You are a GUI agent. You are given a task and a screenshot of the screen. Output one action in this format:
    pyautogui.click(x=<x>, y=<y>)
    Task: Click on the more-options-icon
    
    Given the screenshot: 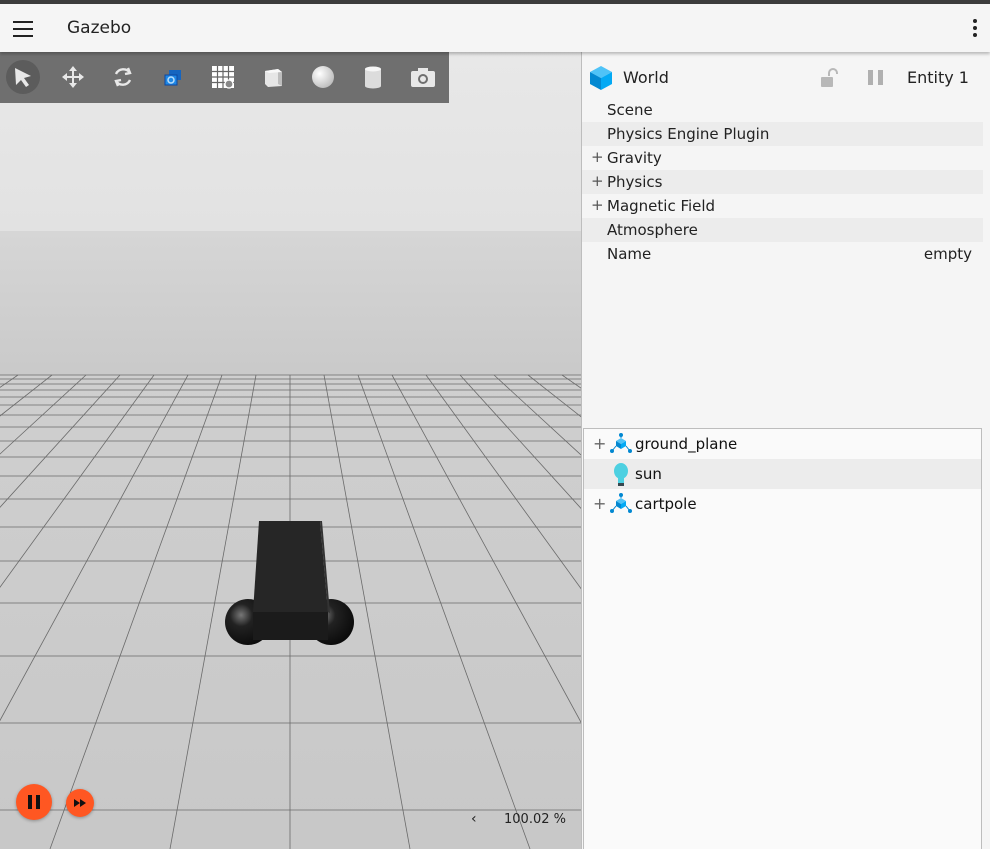 What is the action you would take?
    pyautogui.click(x=975, y=30)
    